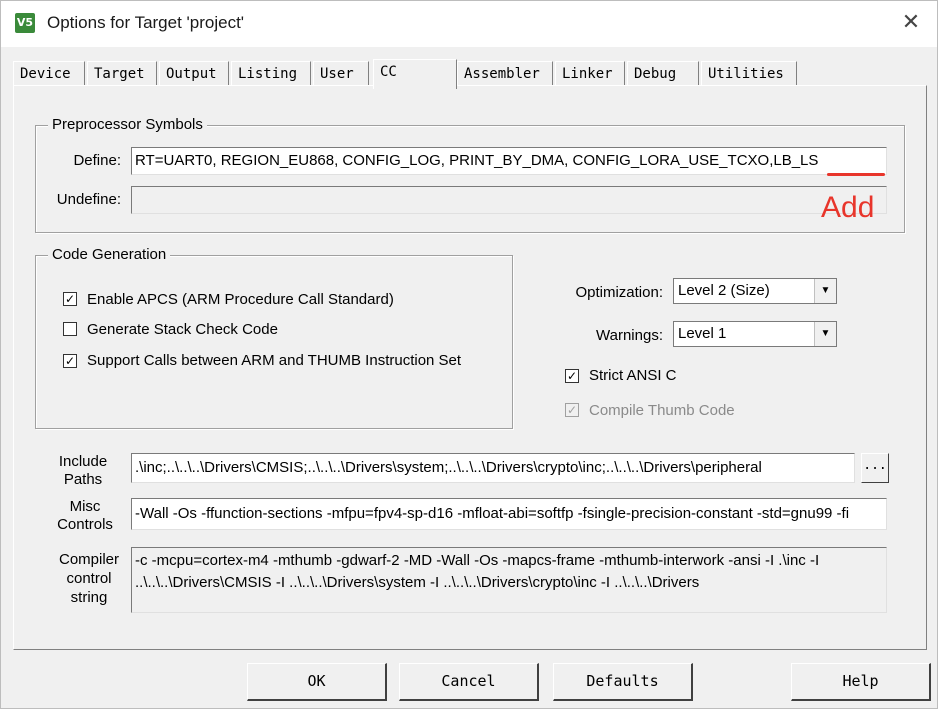 The height and width of the screenshot is (709, 938). What do you see at coordinates (633, 375) in the screenshot?
I see `strict-ansi-label: Strict ANSI C` at bounding box center [633, 375].